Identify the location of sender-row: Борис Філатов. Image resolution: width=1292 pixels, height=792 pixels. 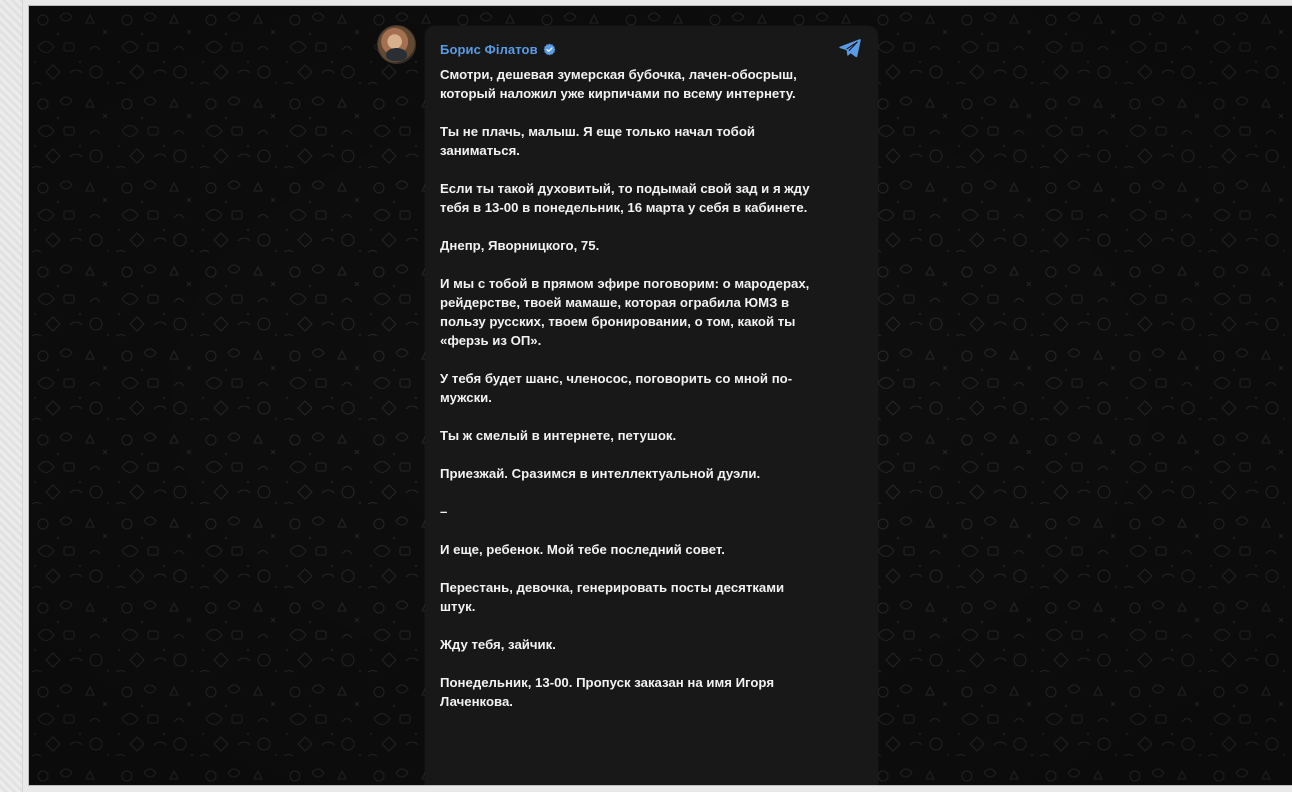
(498, 49).